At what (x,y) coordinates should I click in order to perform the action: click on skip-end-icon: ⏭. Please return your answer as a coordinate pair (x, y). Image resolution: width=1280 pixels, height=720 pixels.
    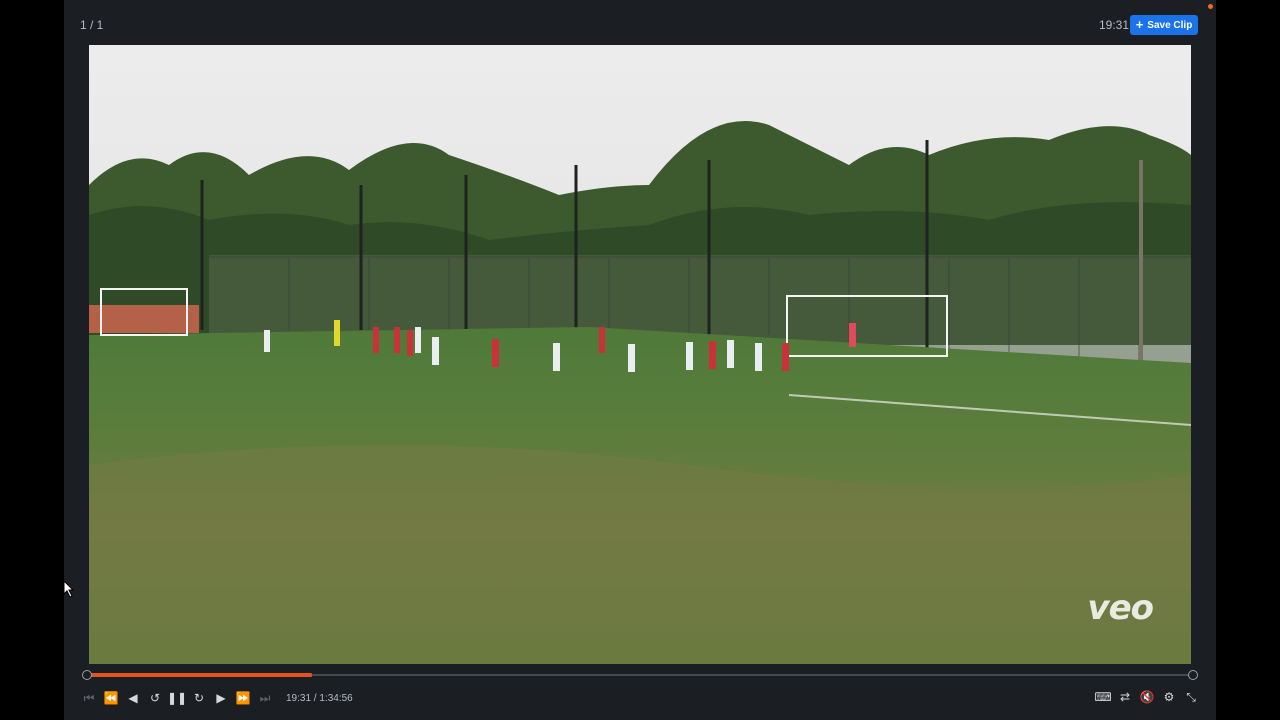
    Looking at the image, I should click on (265, 698).